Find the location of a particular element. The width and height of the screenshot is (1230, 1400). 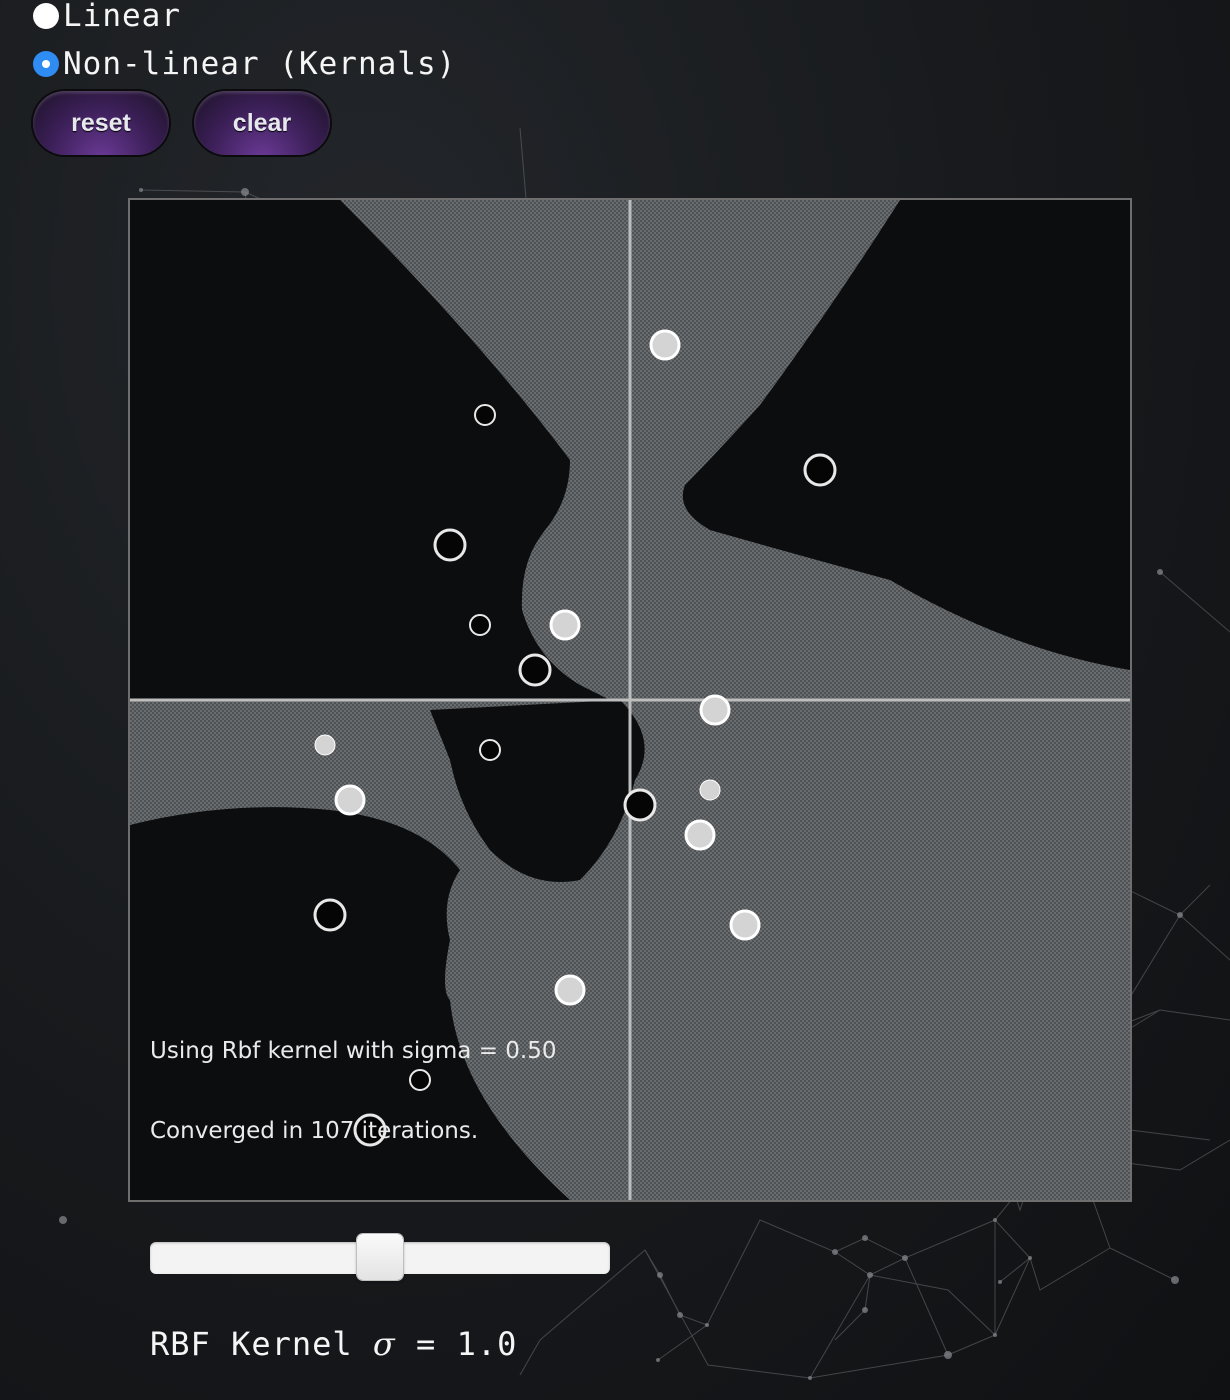

radio-label-nonlinear: Non-linear (Kernals) is located at coordinates (260, 64).